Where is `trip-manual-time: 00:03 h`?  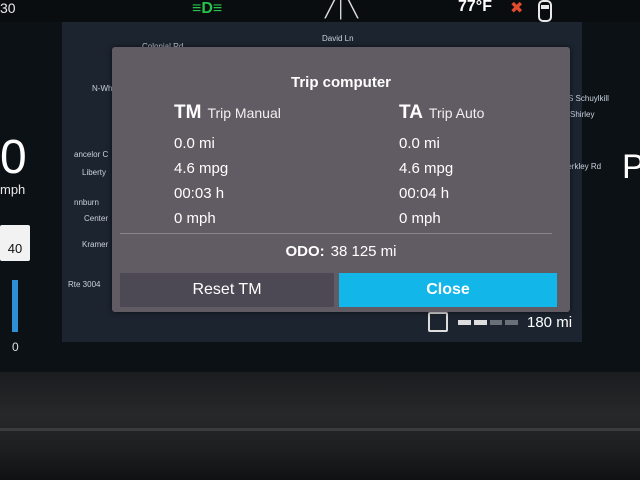 trip-manual-time: 00:03 h is located at coordinates (199, 193).